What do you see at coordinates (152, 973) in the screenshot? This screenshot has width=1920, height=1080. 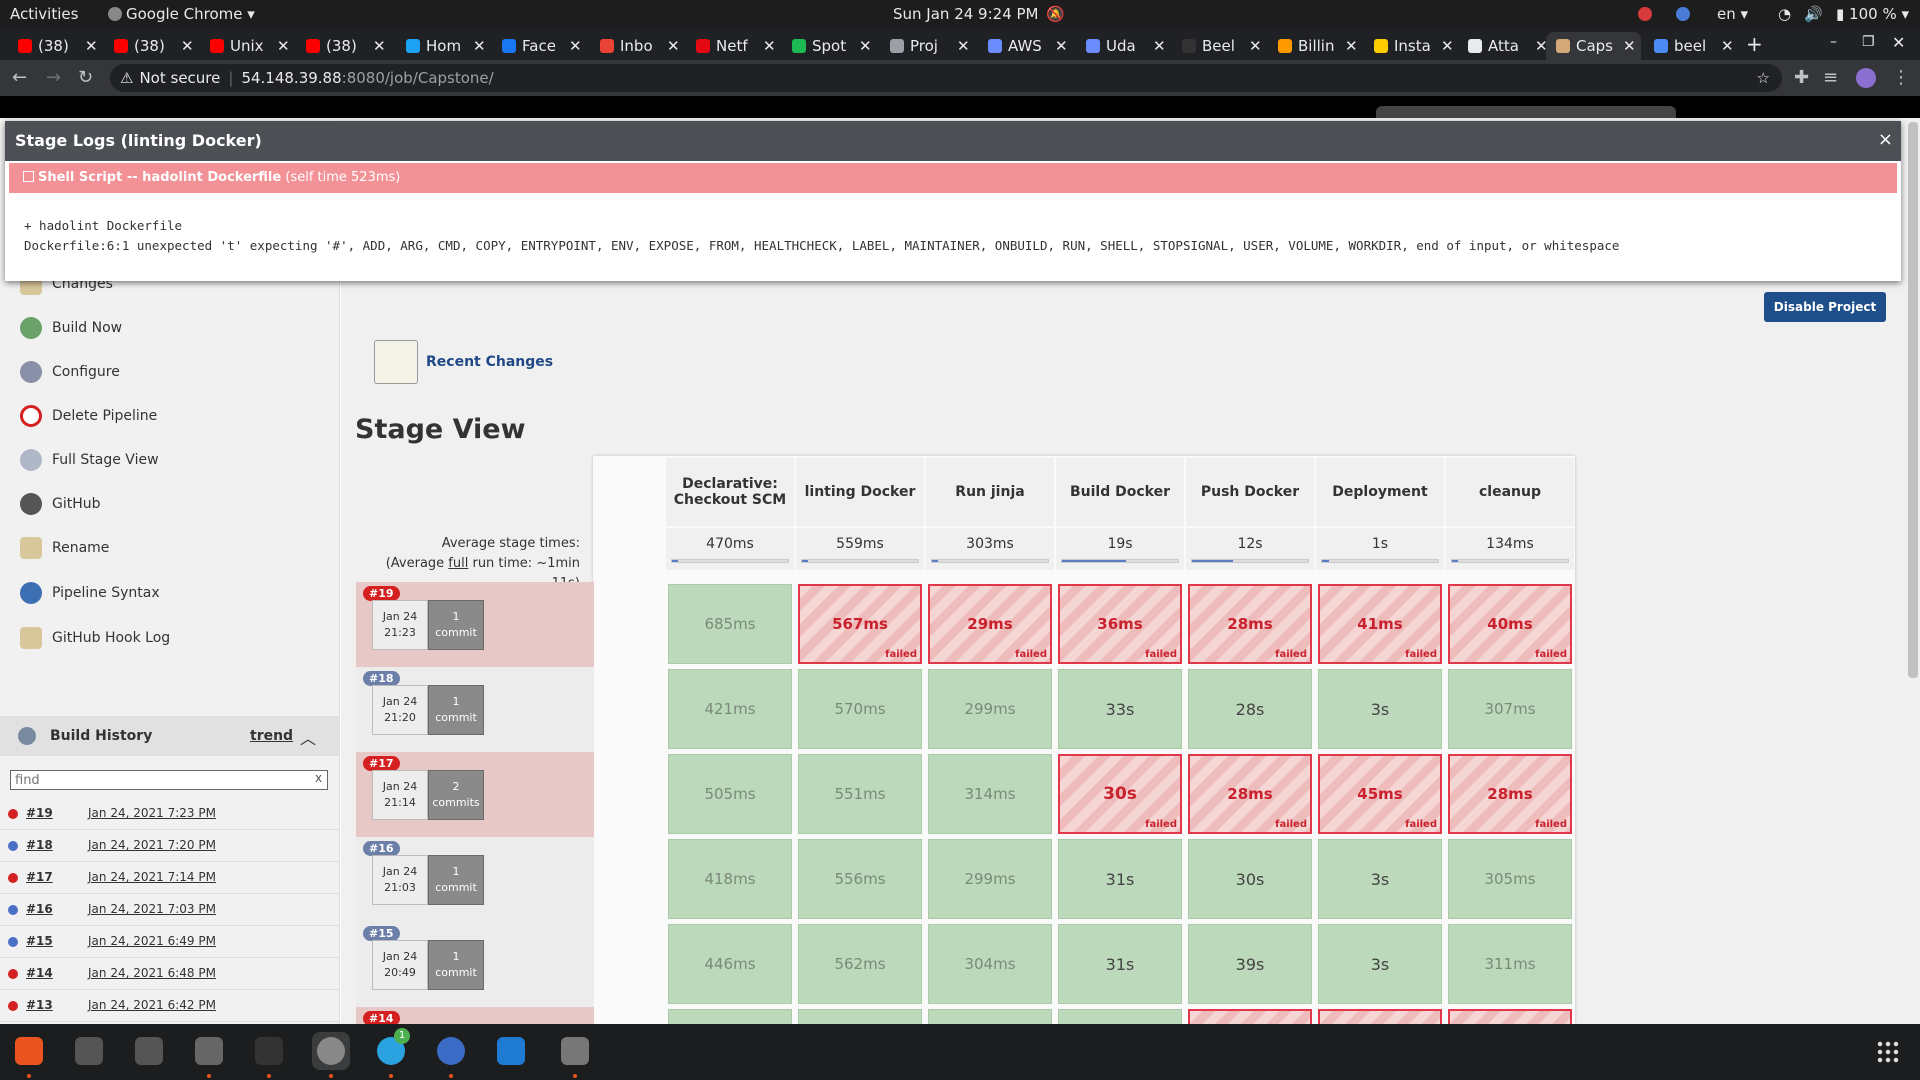 I see `build-date-link: Jan 24, 2021 6:48 PM` at bounding box center [152, 973].